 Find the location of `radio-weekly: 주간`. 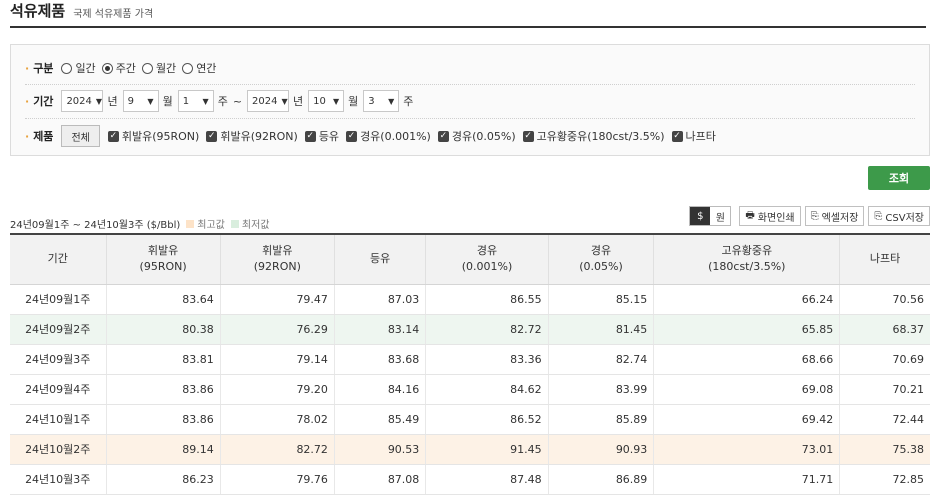

radio-weekly: 주간 is located at coordinates (118, 68).